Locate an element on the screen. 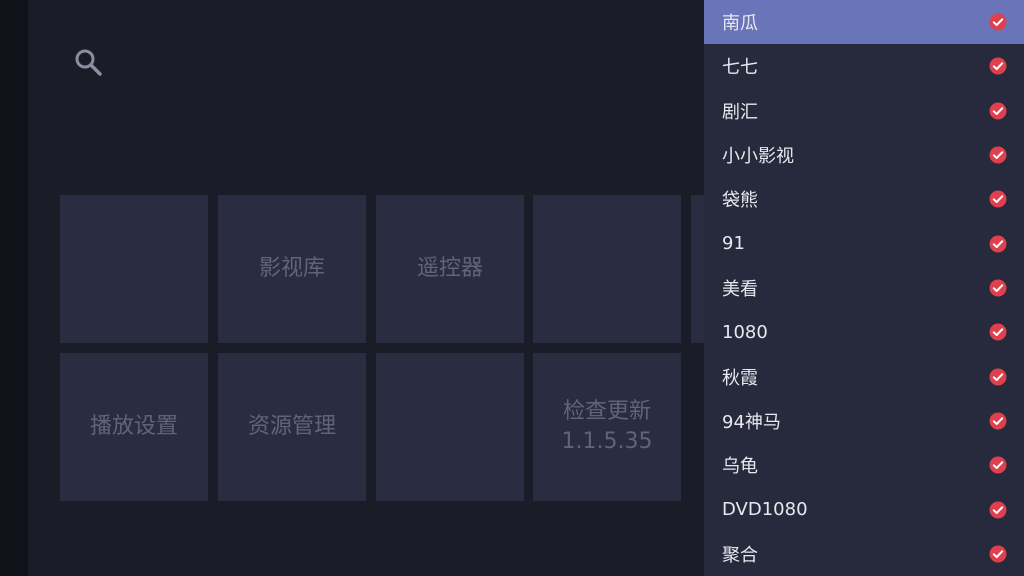  source-item-label: 1080 is located at coordinates (745, 332).